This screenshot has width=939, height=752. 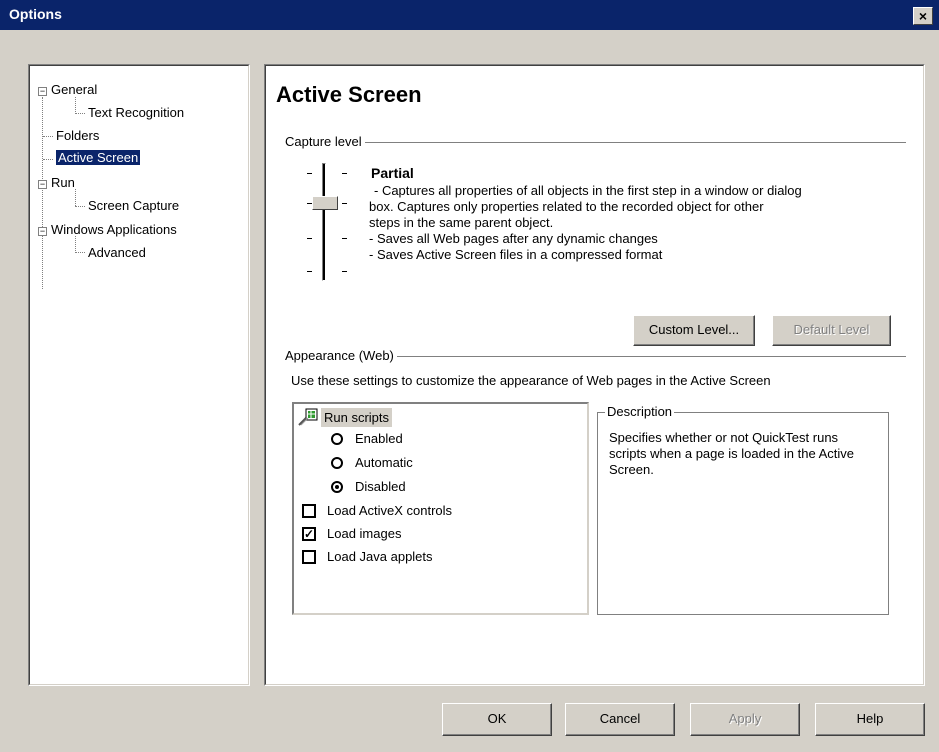 I want to click on description-title: Description, so click(x=640, y=411).